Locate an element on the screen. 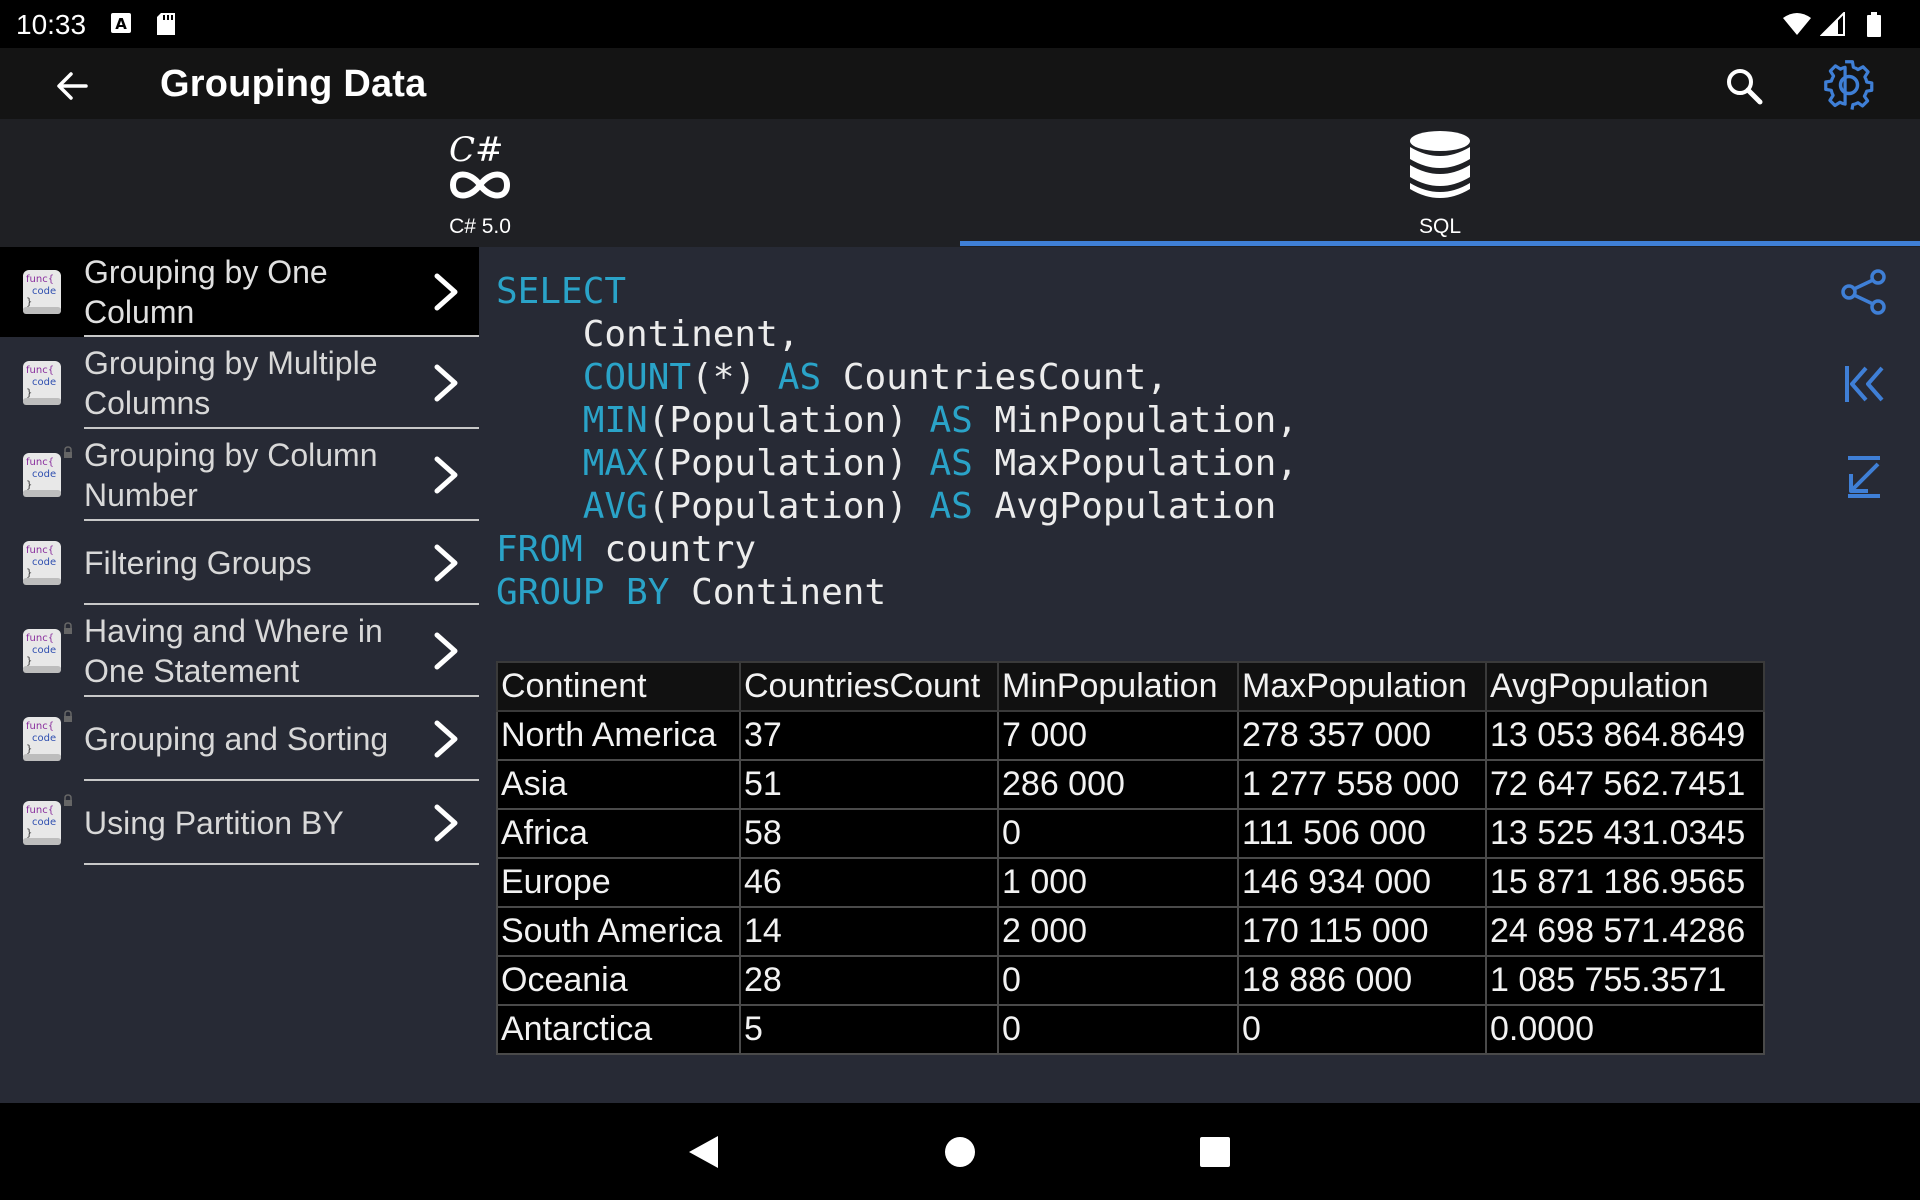  table-row: Antarctica 5 0 0 0.0000 is located at coordinates (1130, 1029).